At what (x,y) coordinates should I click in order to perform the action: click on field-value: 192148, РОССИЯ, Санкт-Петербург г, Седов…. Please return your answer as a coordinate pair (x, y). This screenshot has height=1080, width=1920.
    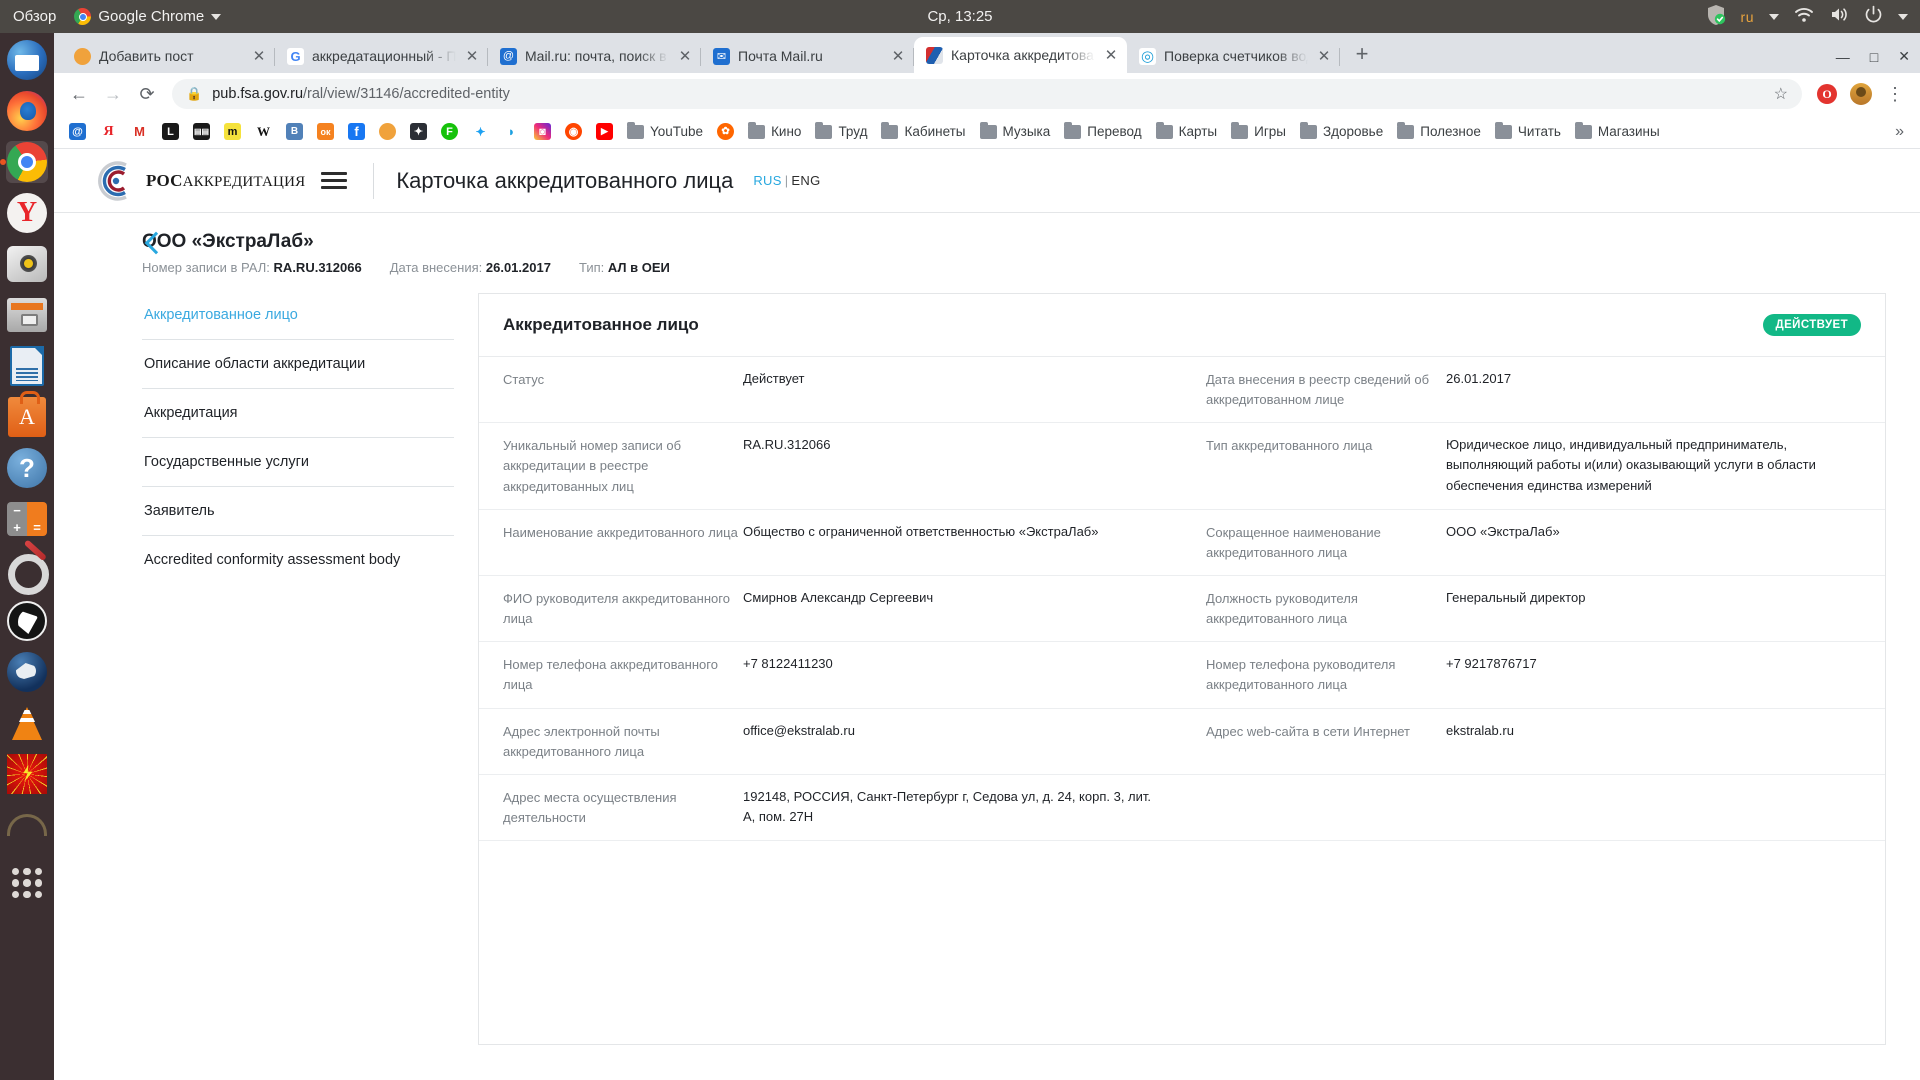
    Looking at the image, I should click on (947, 806).